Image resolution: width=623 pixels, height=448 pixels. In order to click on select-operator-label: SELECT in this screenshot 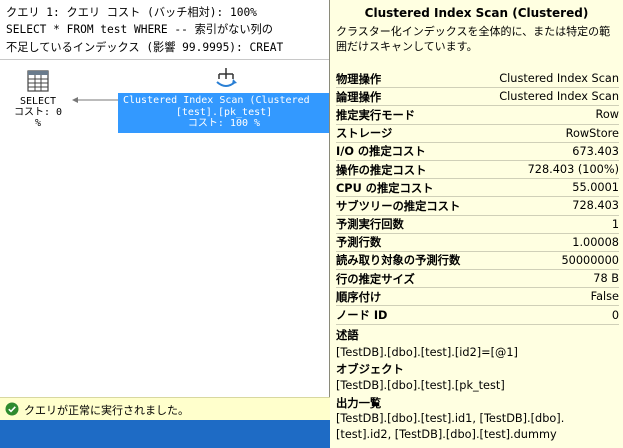, I will do `click(38, 101)`.